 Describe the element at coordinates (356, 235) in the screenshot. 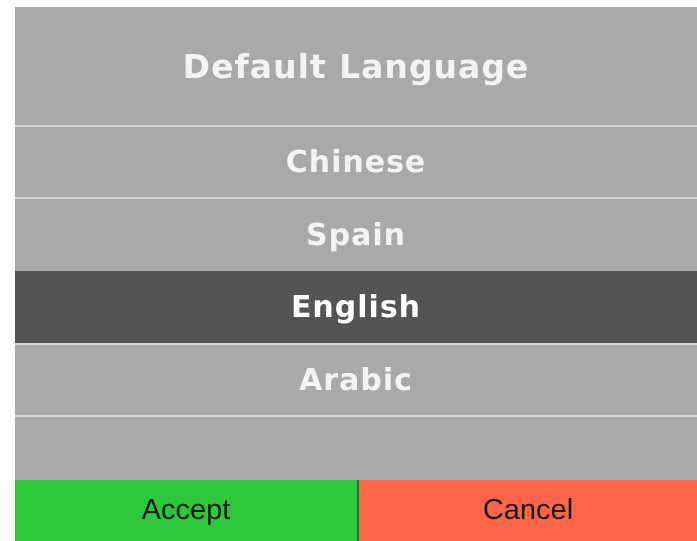

I see `language-option-spain: Spain` at that location.